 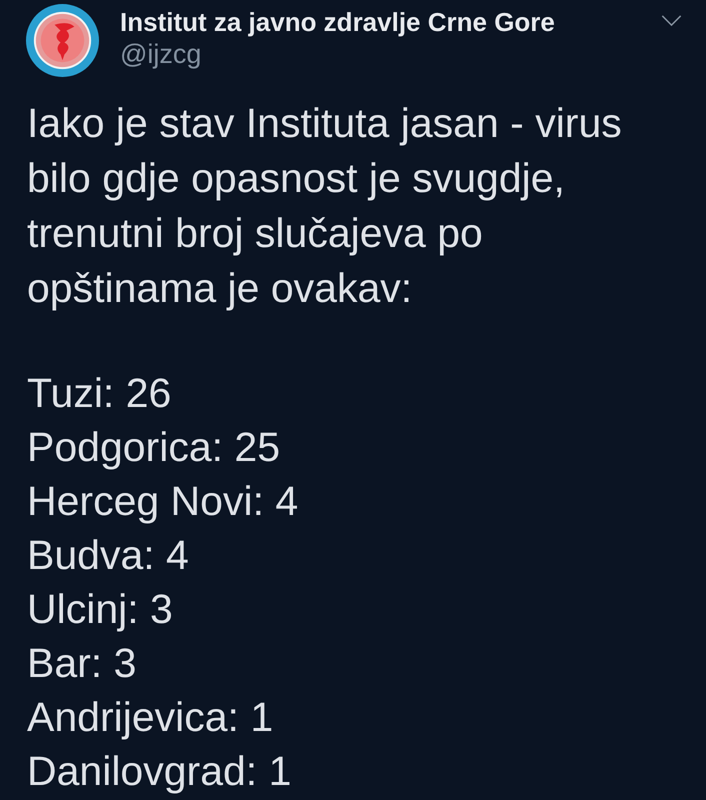 I want to click on author-name: Institut za javno zdravlje Crne Gore, so click(x=337, y=22).